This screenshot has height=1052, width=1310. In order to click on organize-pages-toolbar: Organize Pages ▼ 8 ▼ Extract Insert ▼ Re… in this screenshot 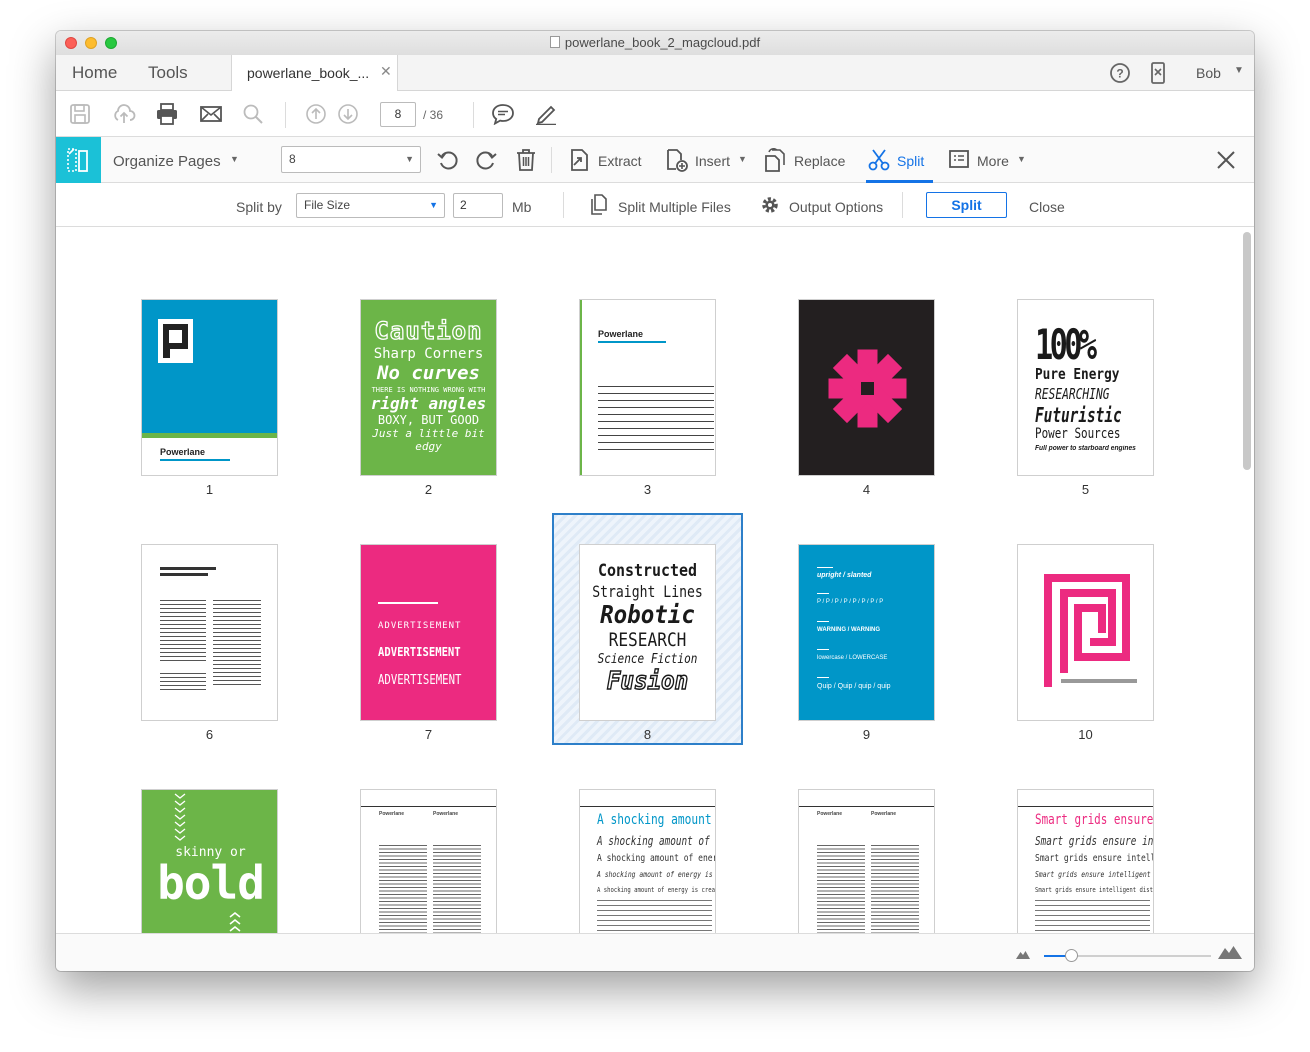, I will do `click(655, 160)`.